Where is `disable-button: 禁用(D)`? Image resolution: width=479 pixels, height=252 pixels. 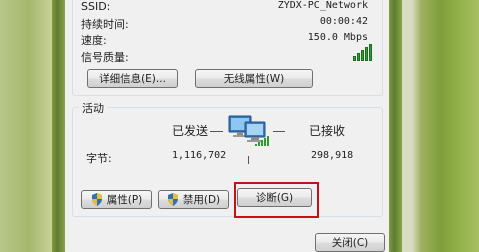
disable-button: 禁用(D) is located at coordinates (193, 199).